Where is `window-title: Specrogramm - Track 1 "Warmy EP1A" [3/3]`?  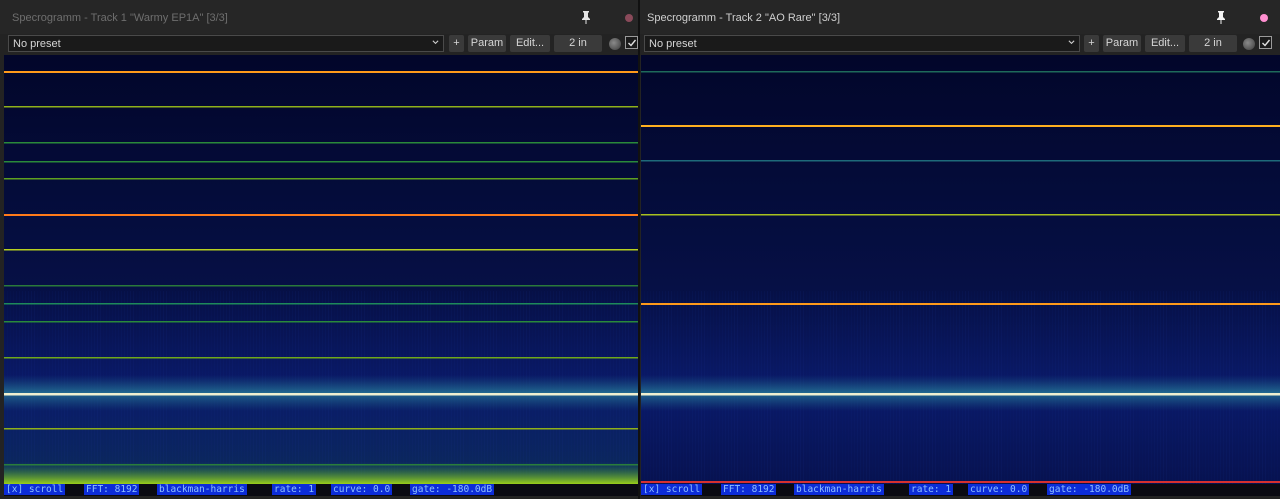 window-title: Specrogramm - Track 1 "Warmy EP1A" [3/3] is located at coordinates (120, 18).